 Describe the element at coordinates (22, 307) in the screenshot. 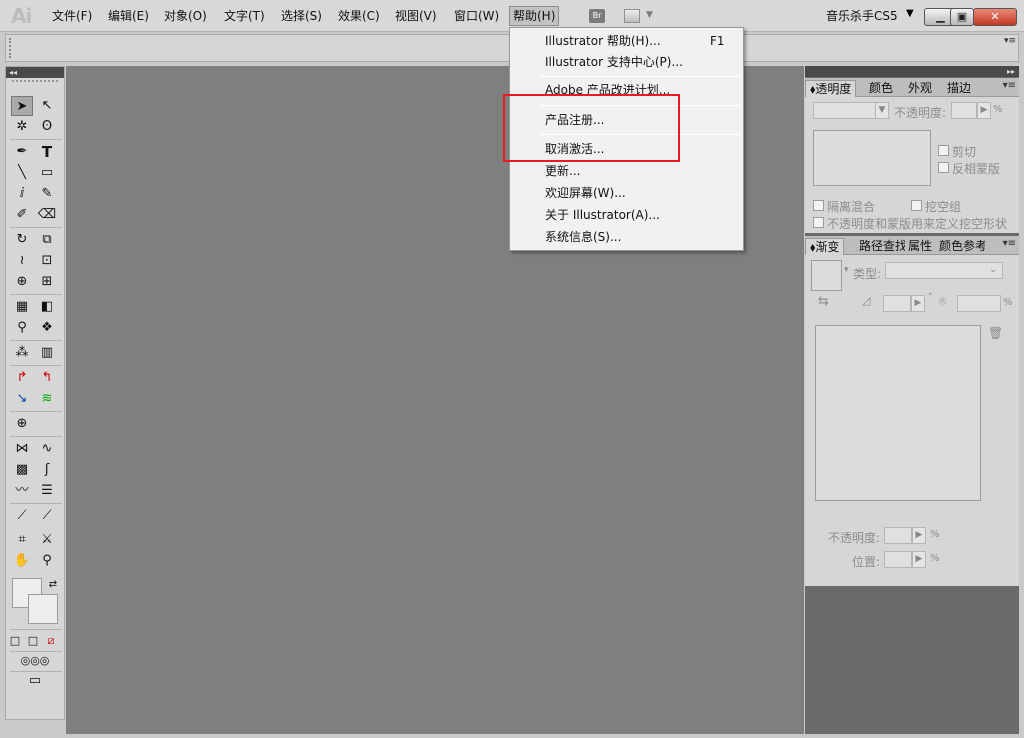

I see `mesh-tool-icon: ▦` at that location.